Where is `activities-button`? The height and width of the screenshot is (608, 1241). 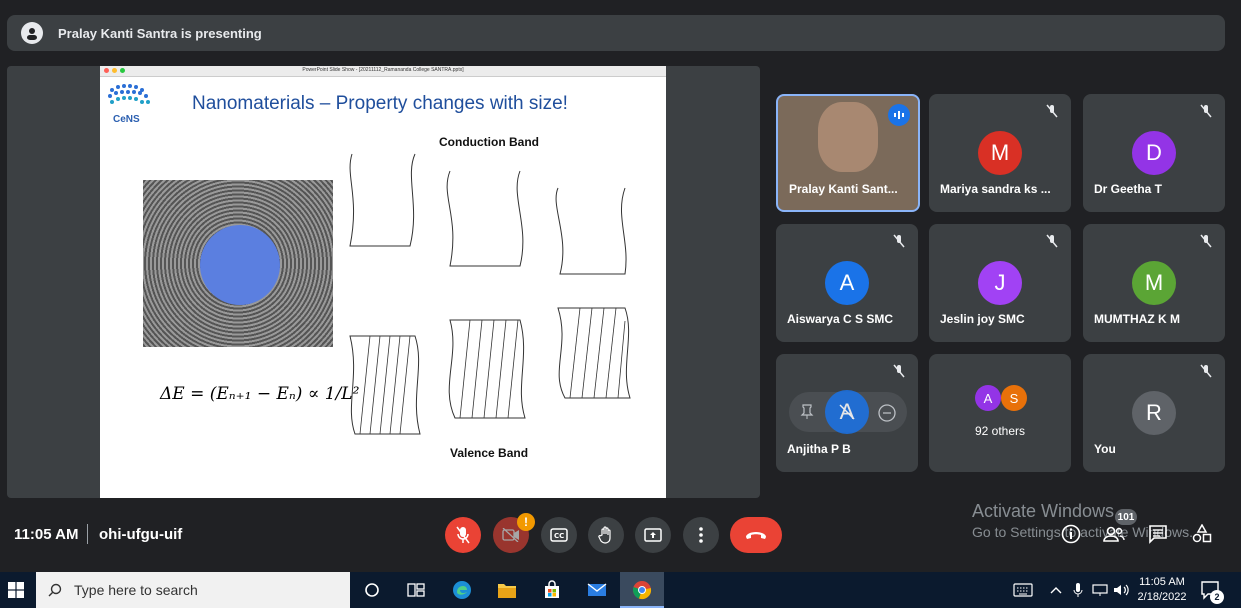 activities-button is located at coordinates (1202, 534).